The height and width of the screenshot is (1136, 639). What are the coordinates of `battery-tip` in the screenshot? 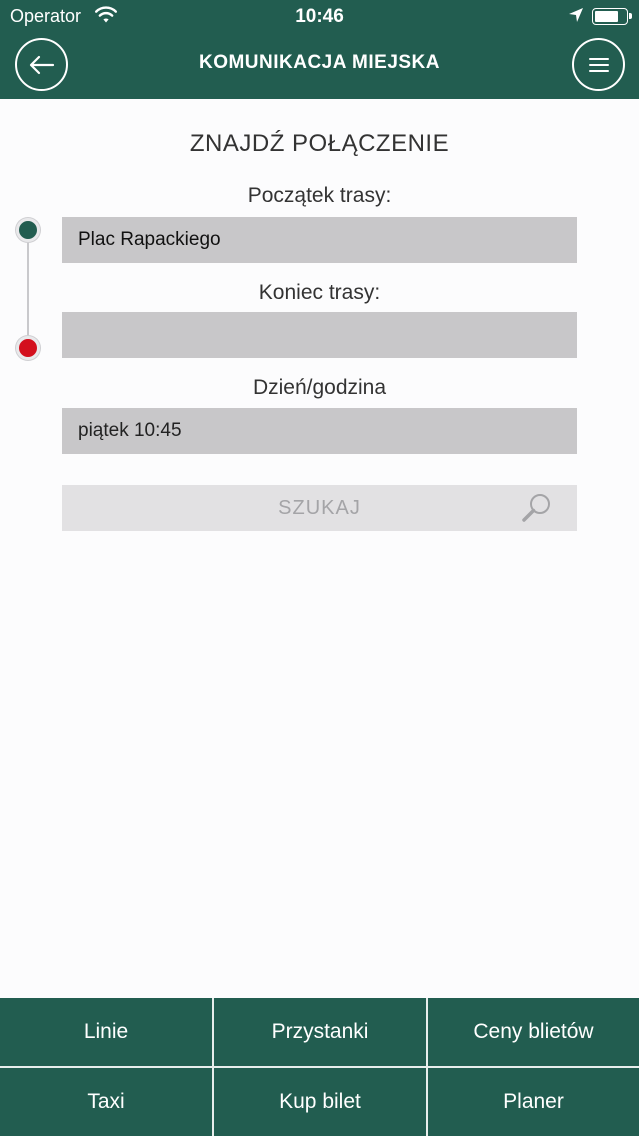 It's located at (630, 16).